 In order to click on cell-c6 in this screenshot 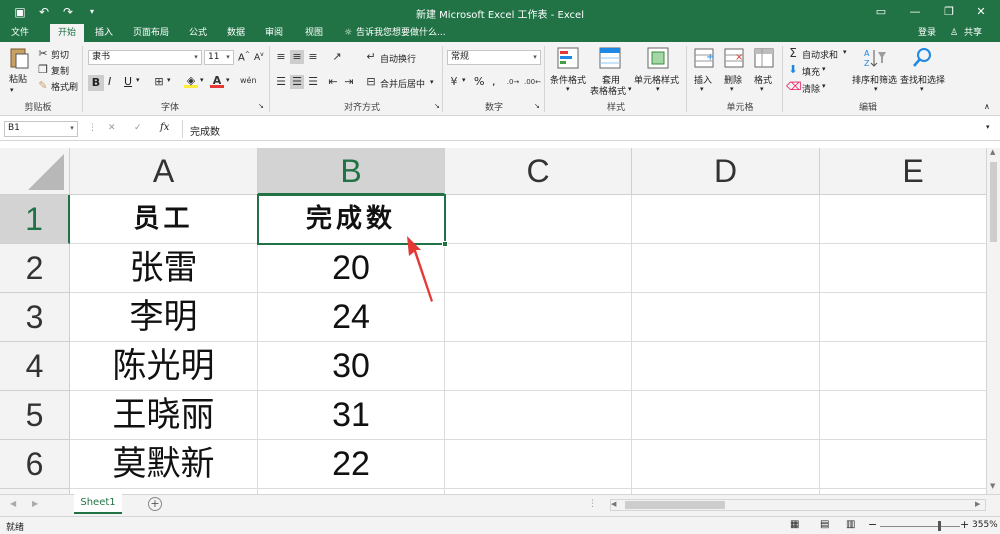, I will do `click(538, 464)`.